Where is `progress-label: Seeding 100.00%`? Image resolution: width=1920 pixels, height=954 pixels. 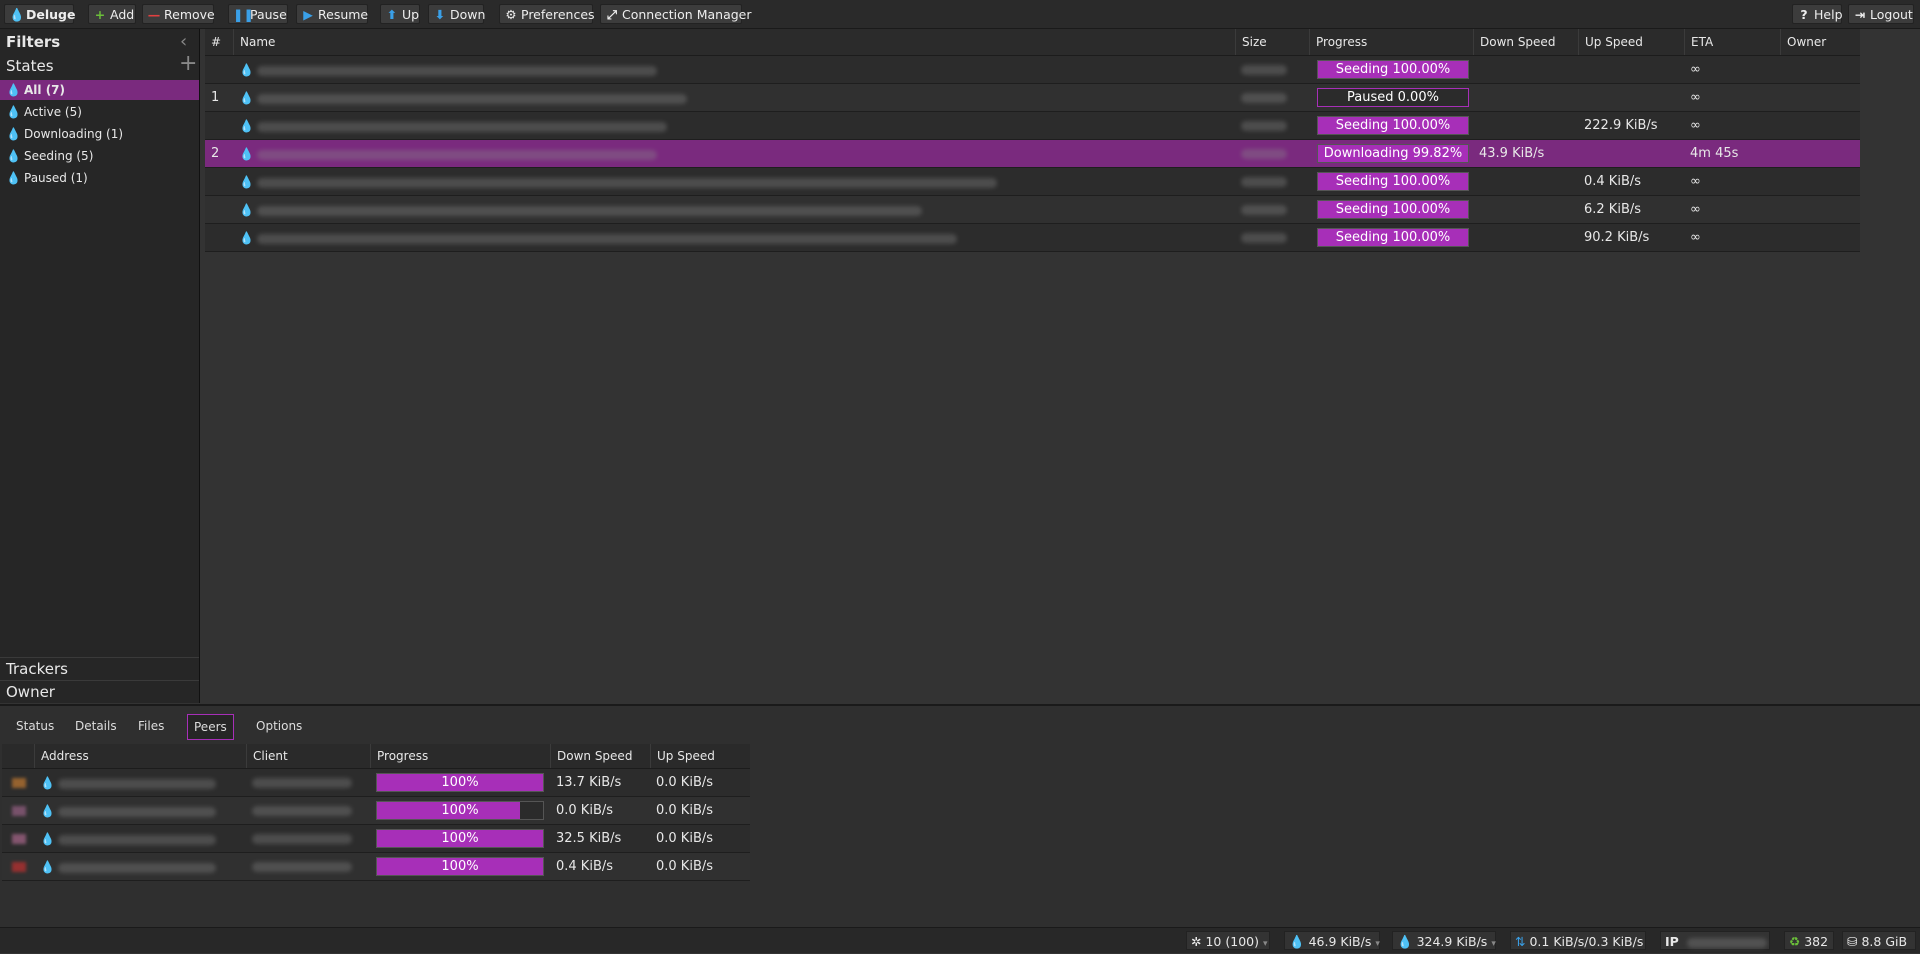 progress-label: Seeding 100.00% is located at coordinates (1393, 209).